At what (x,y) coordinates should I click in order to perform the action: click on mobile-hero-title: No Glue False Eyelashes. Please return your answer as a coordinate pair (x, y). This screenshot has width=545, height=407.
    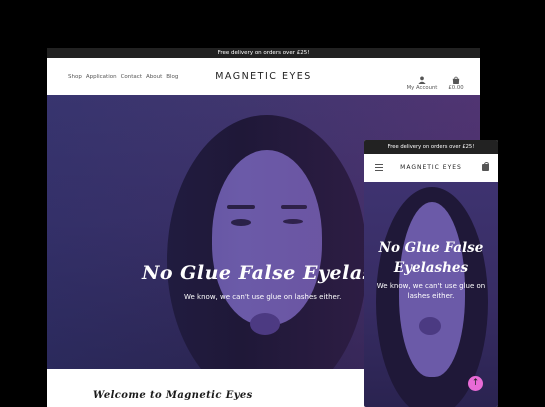
    Looking at the image, I should click on (431, 258).